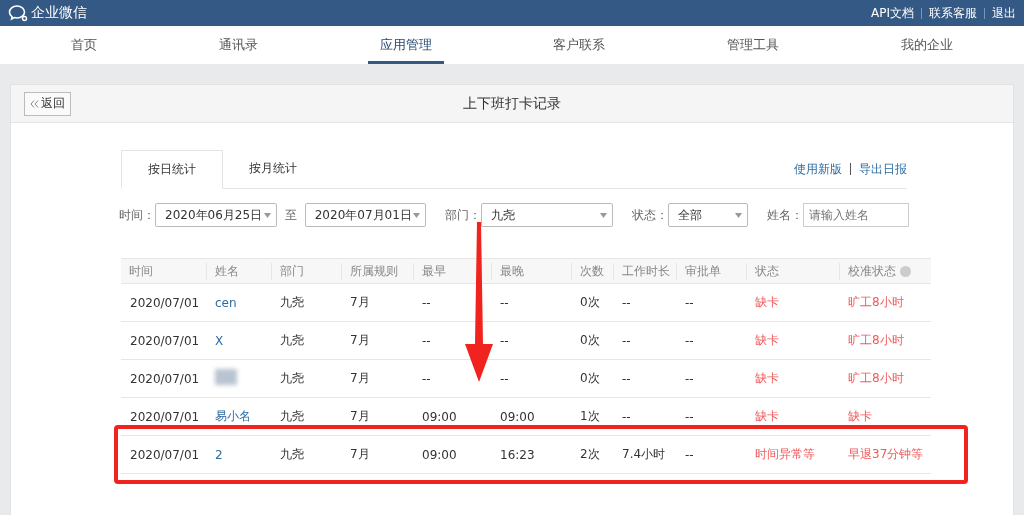 The height and width of the screenshot is (515, 1024). I want to click on hours-cell: 7.4小时, so click(644, 454).